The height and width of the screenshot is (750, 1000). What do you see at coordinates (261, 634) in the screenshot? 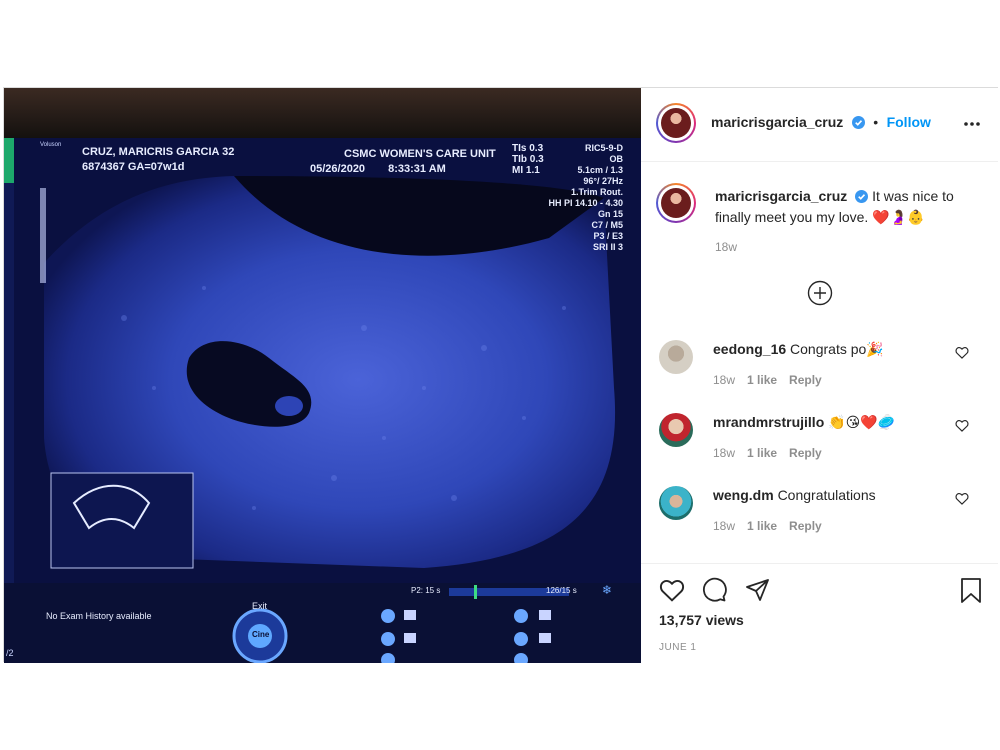
I see `us-cine: Cine` at bounding box center [261, 634].